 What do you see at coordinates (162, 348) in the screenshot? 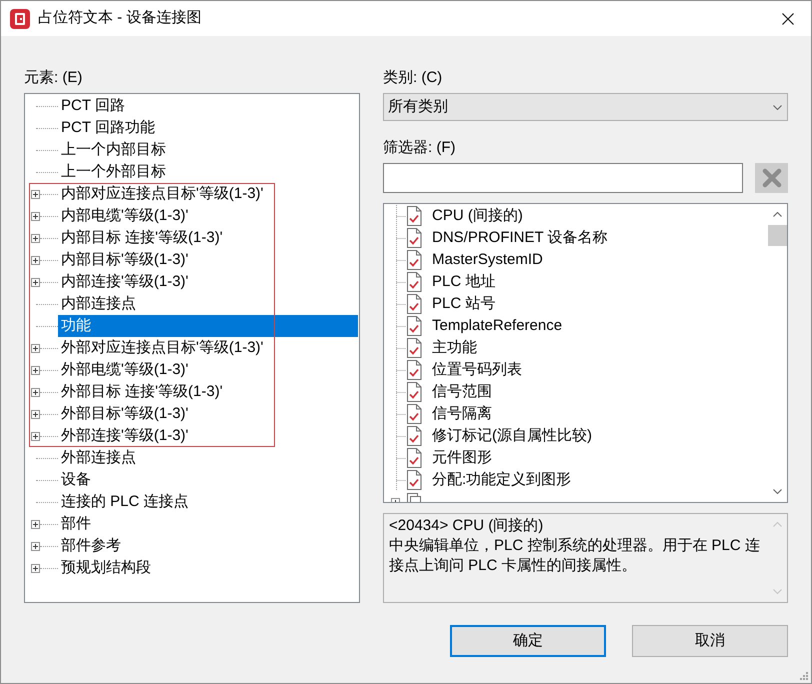
I see `tree-item: 外部对应连接点目标'等级(1-3)'` at bounding box center [162, 348].